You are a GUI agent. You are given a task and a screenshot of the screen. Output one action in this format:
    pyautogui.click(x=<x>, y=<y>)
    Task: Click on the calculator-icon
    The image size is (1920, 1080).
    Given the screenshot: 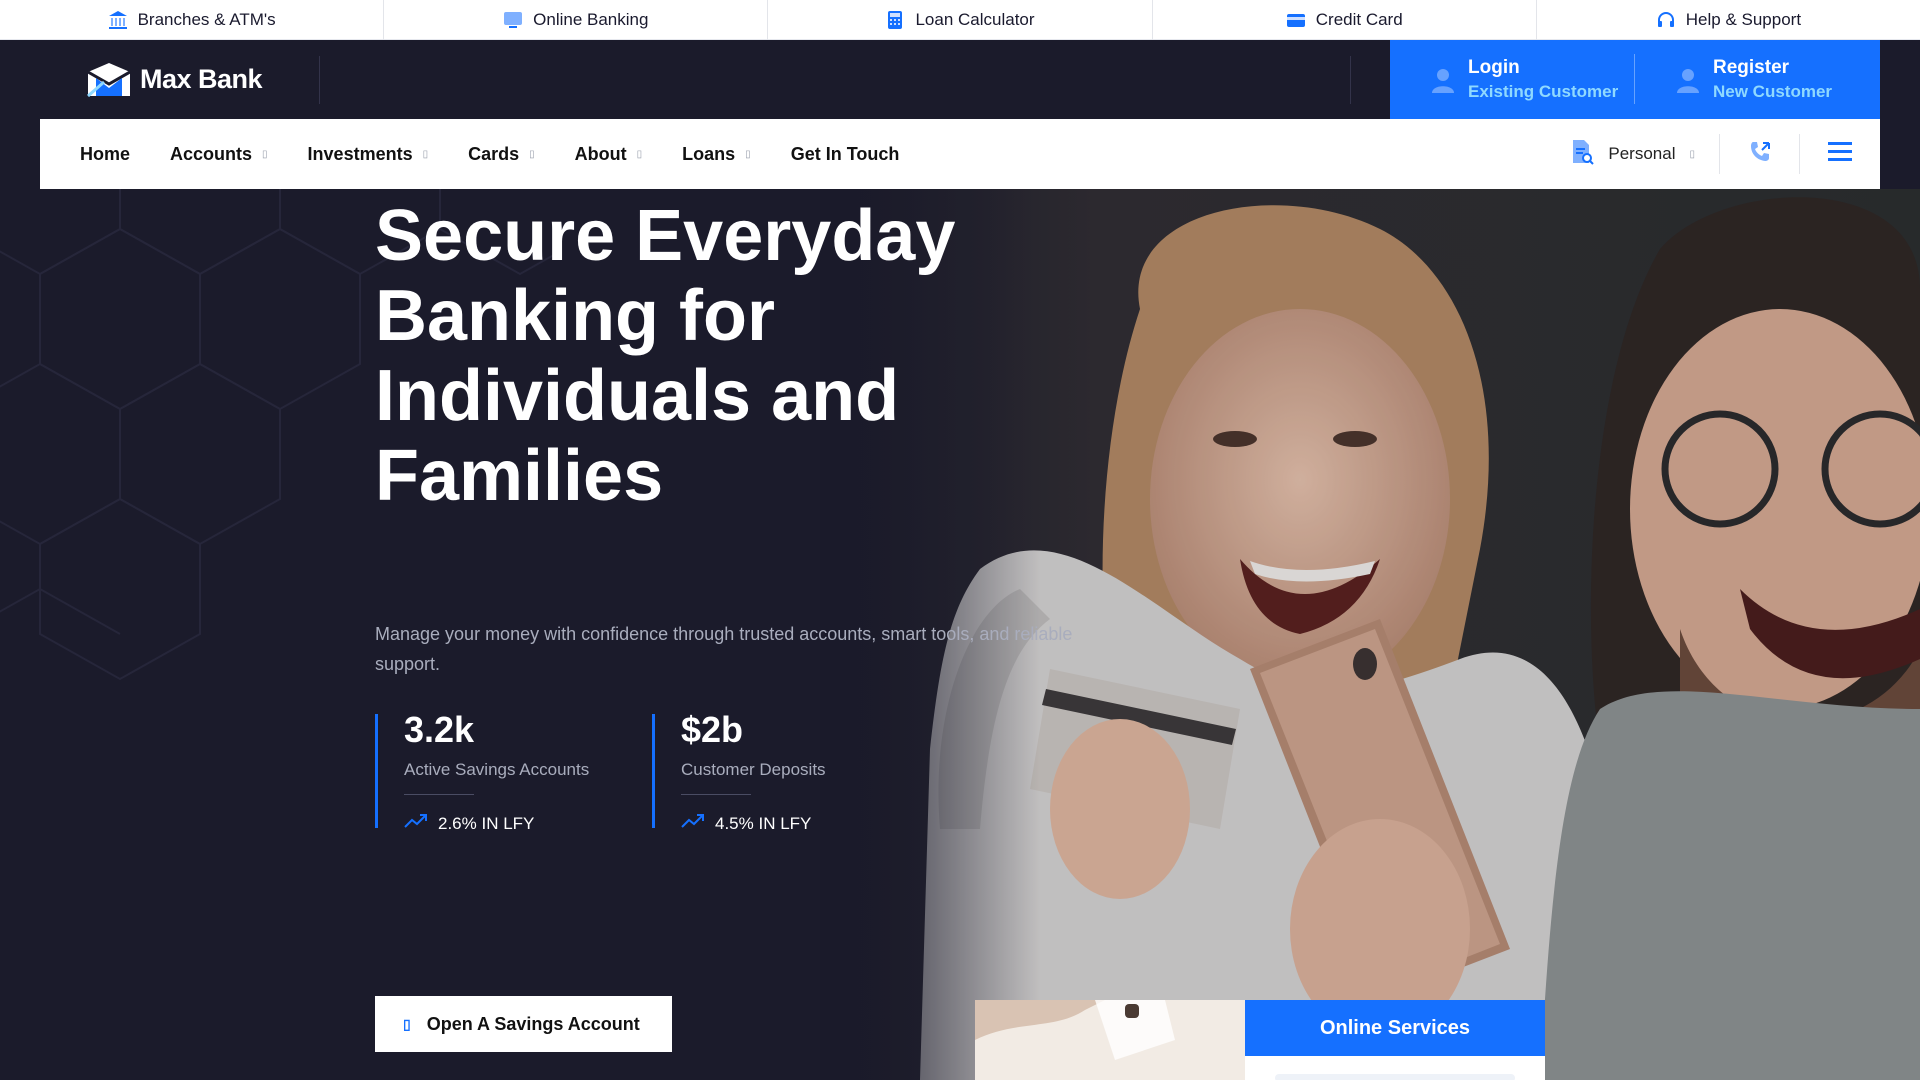 What is the action you would take?
    pyautogui.click(x=895, y=20)
    